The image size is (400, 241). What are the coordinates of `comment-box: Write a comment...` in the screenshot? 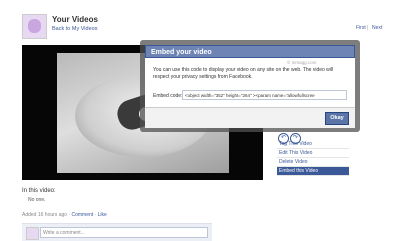 It's located at (117, 232).